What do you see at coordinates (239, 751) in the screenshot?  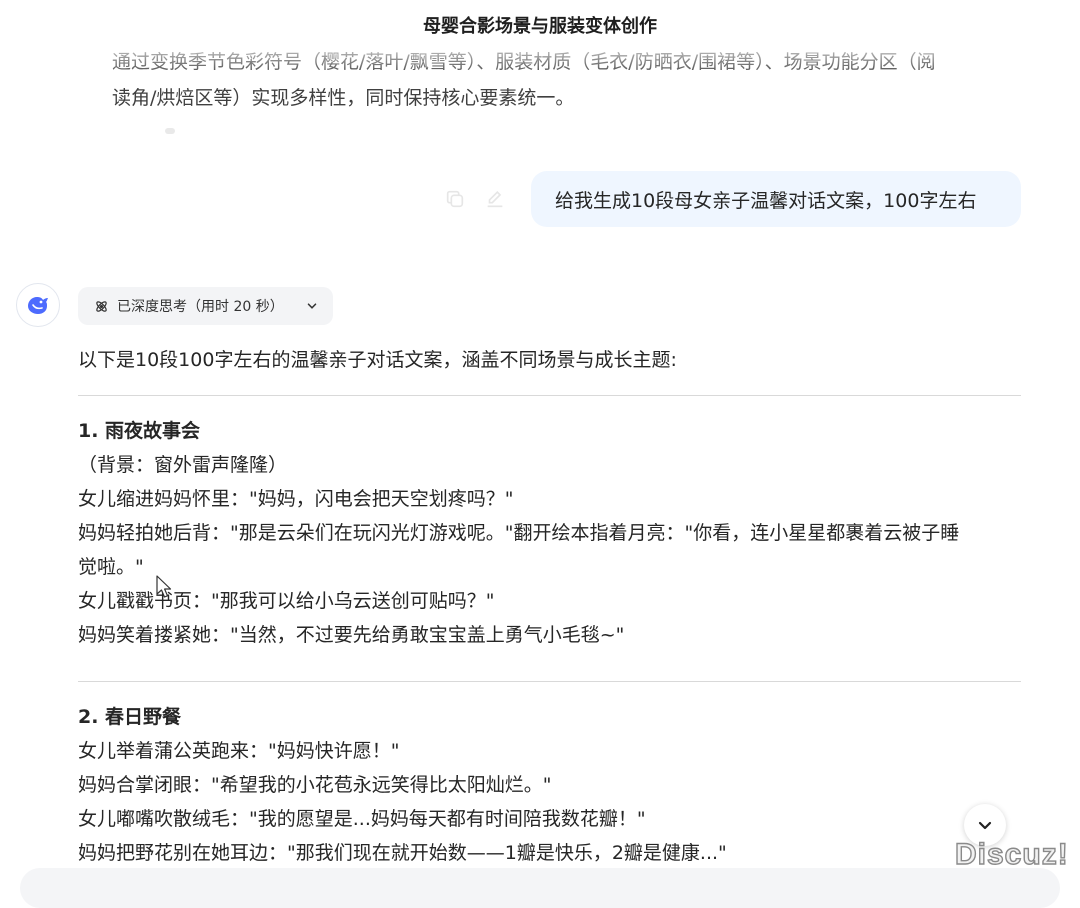 I see `section-line: 女儿举着蒲公英跑来："妈妈快许愿！"` at bounding box center [239, 751].